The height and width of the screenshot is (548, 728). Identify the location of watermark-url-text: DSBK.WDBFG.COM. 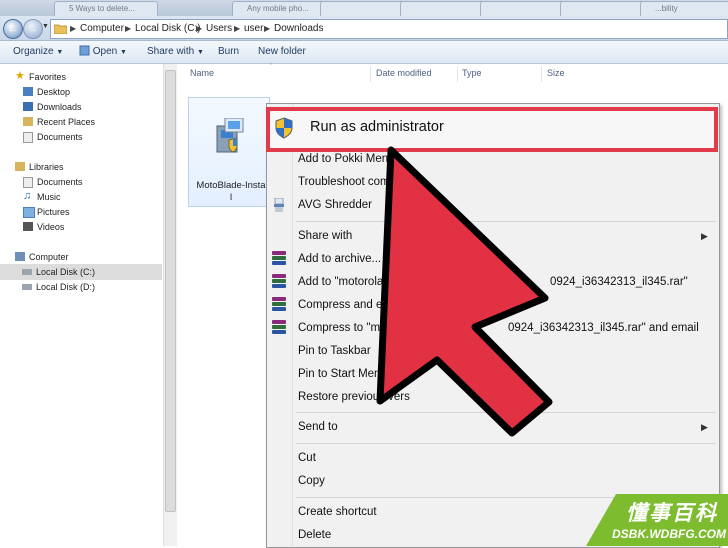
(669, 534).